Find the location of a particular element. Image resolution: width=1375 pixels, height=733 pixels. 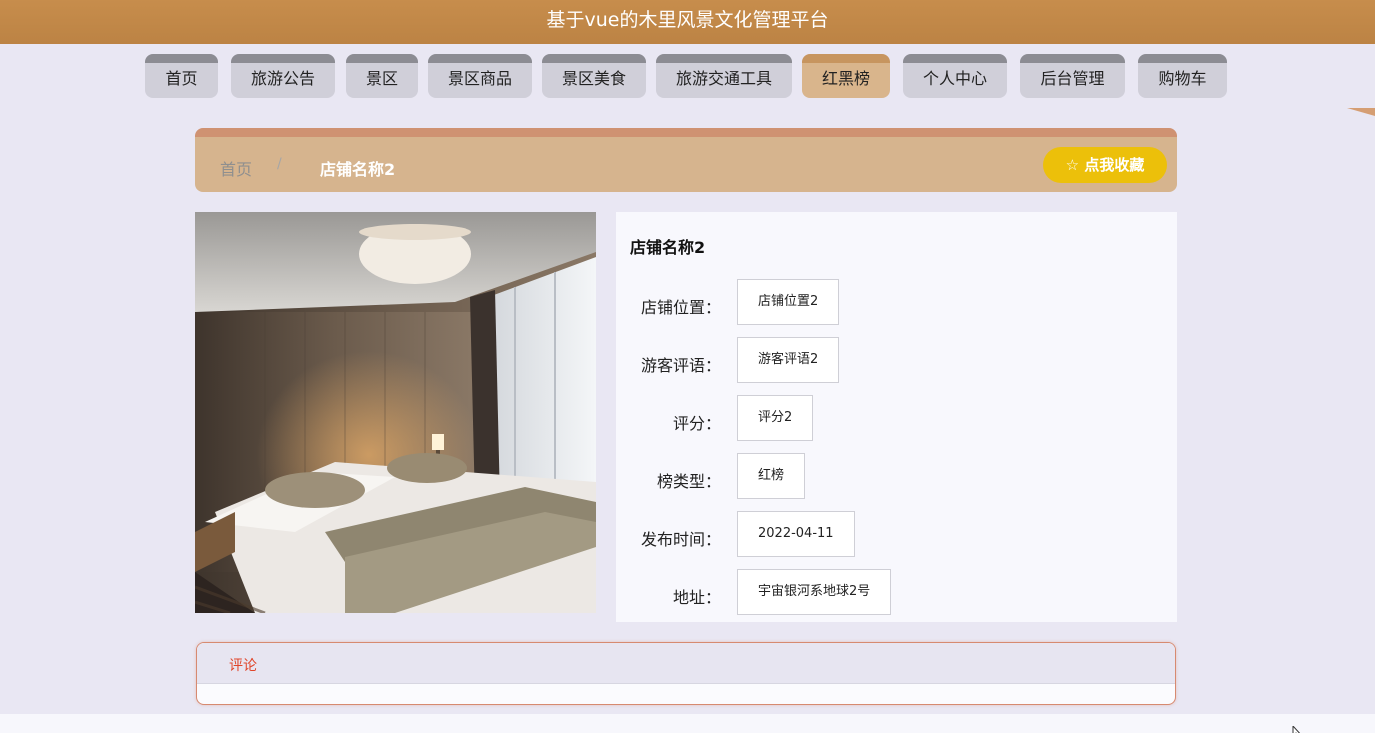

field-label-score: 评分： is located at coordinates (696, 423).